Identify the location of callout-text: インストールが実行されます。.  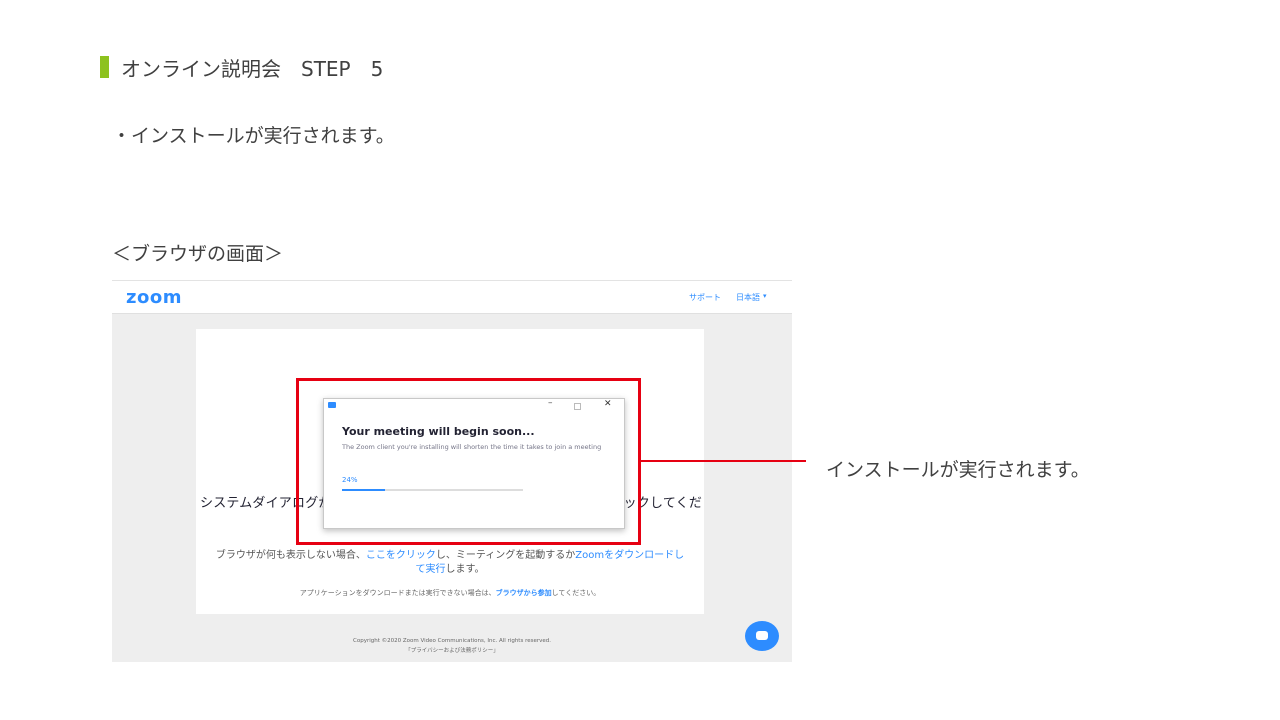
(958, 470).